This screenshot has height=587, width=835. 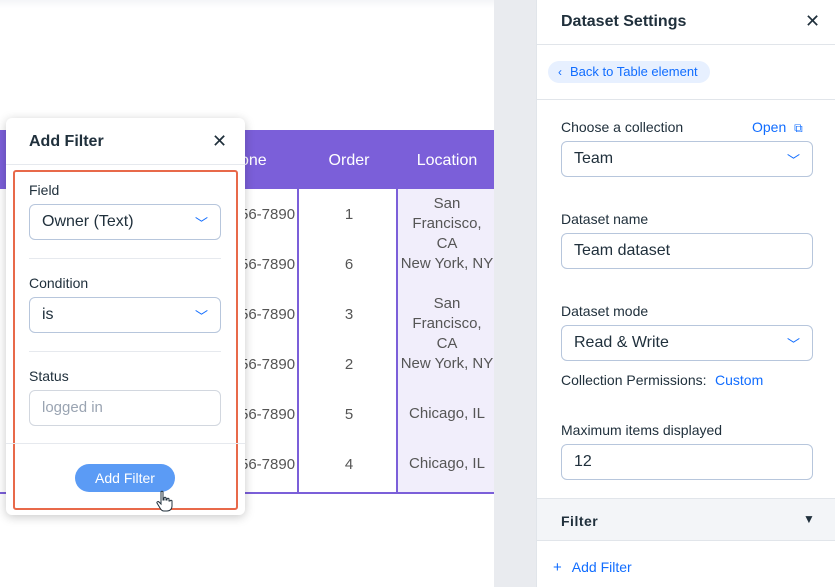 I want to click on cell-order: 6, so click(x=349, y=264).